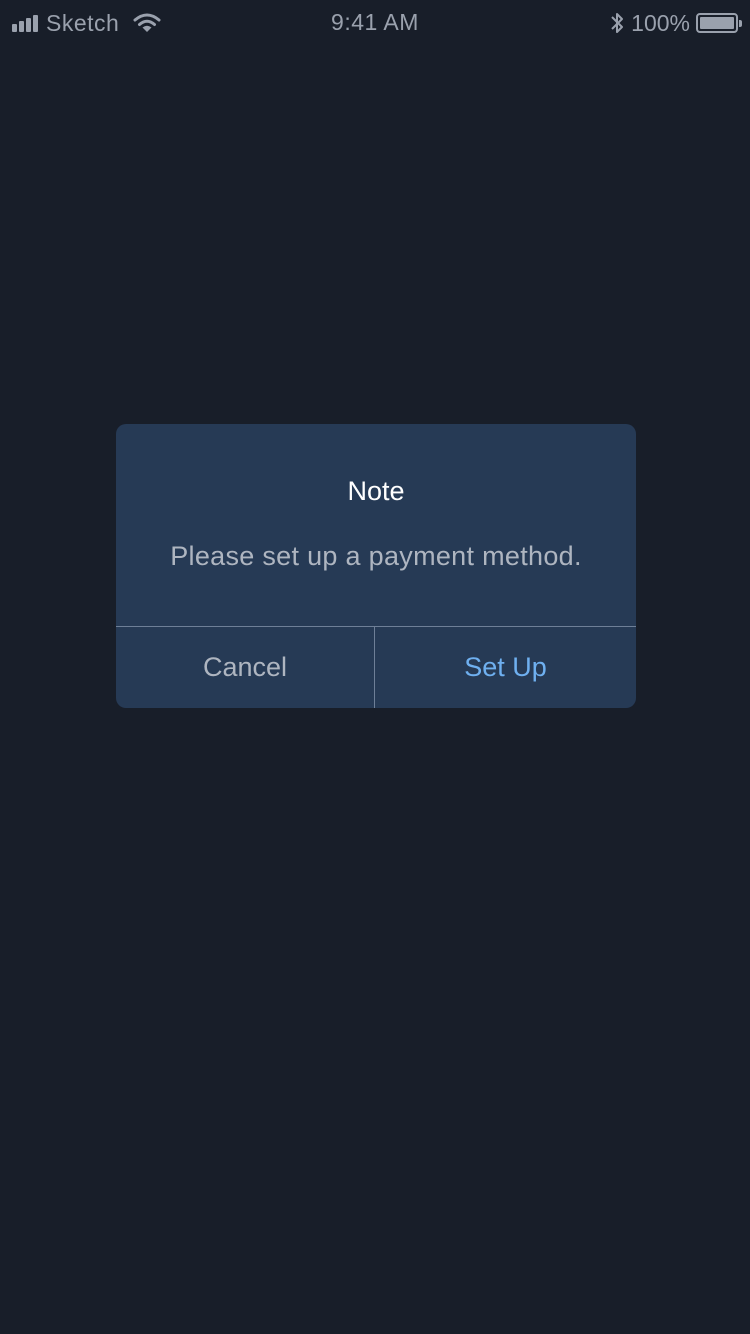 This screenshot has width=750, height=1334. What do you see at coordinates (617, 23) in the screenshot?
I see `bluetooth-icon` at bounding box center [617, 23].